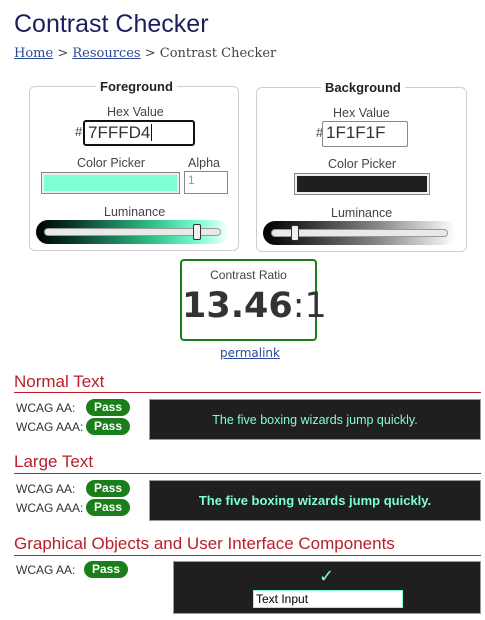 The width and height of the screenshot is (485, 620). I want to click on breadcrumb-current: Contrast Checker, so click(218, 53).